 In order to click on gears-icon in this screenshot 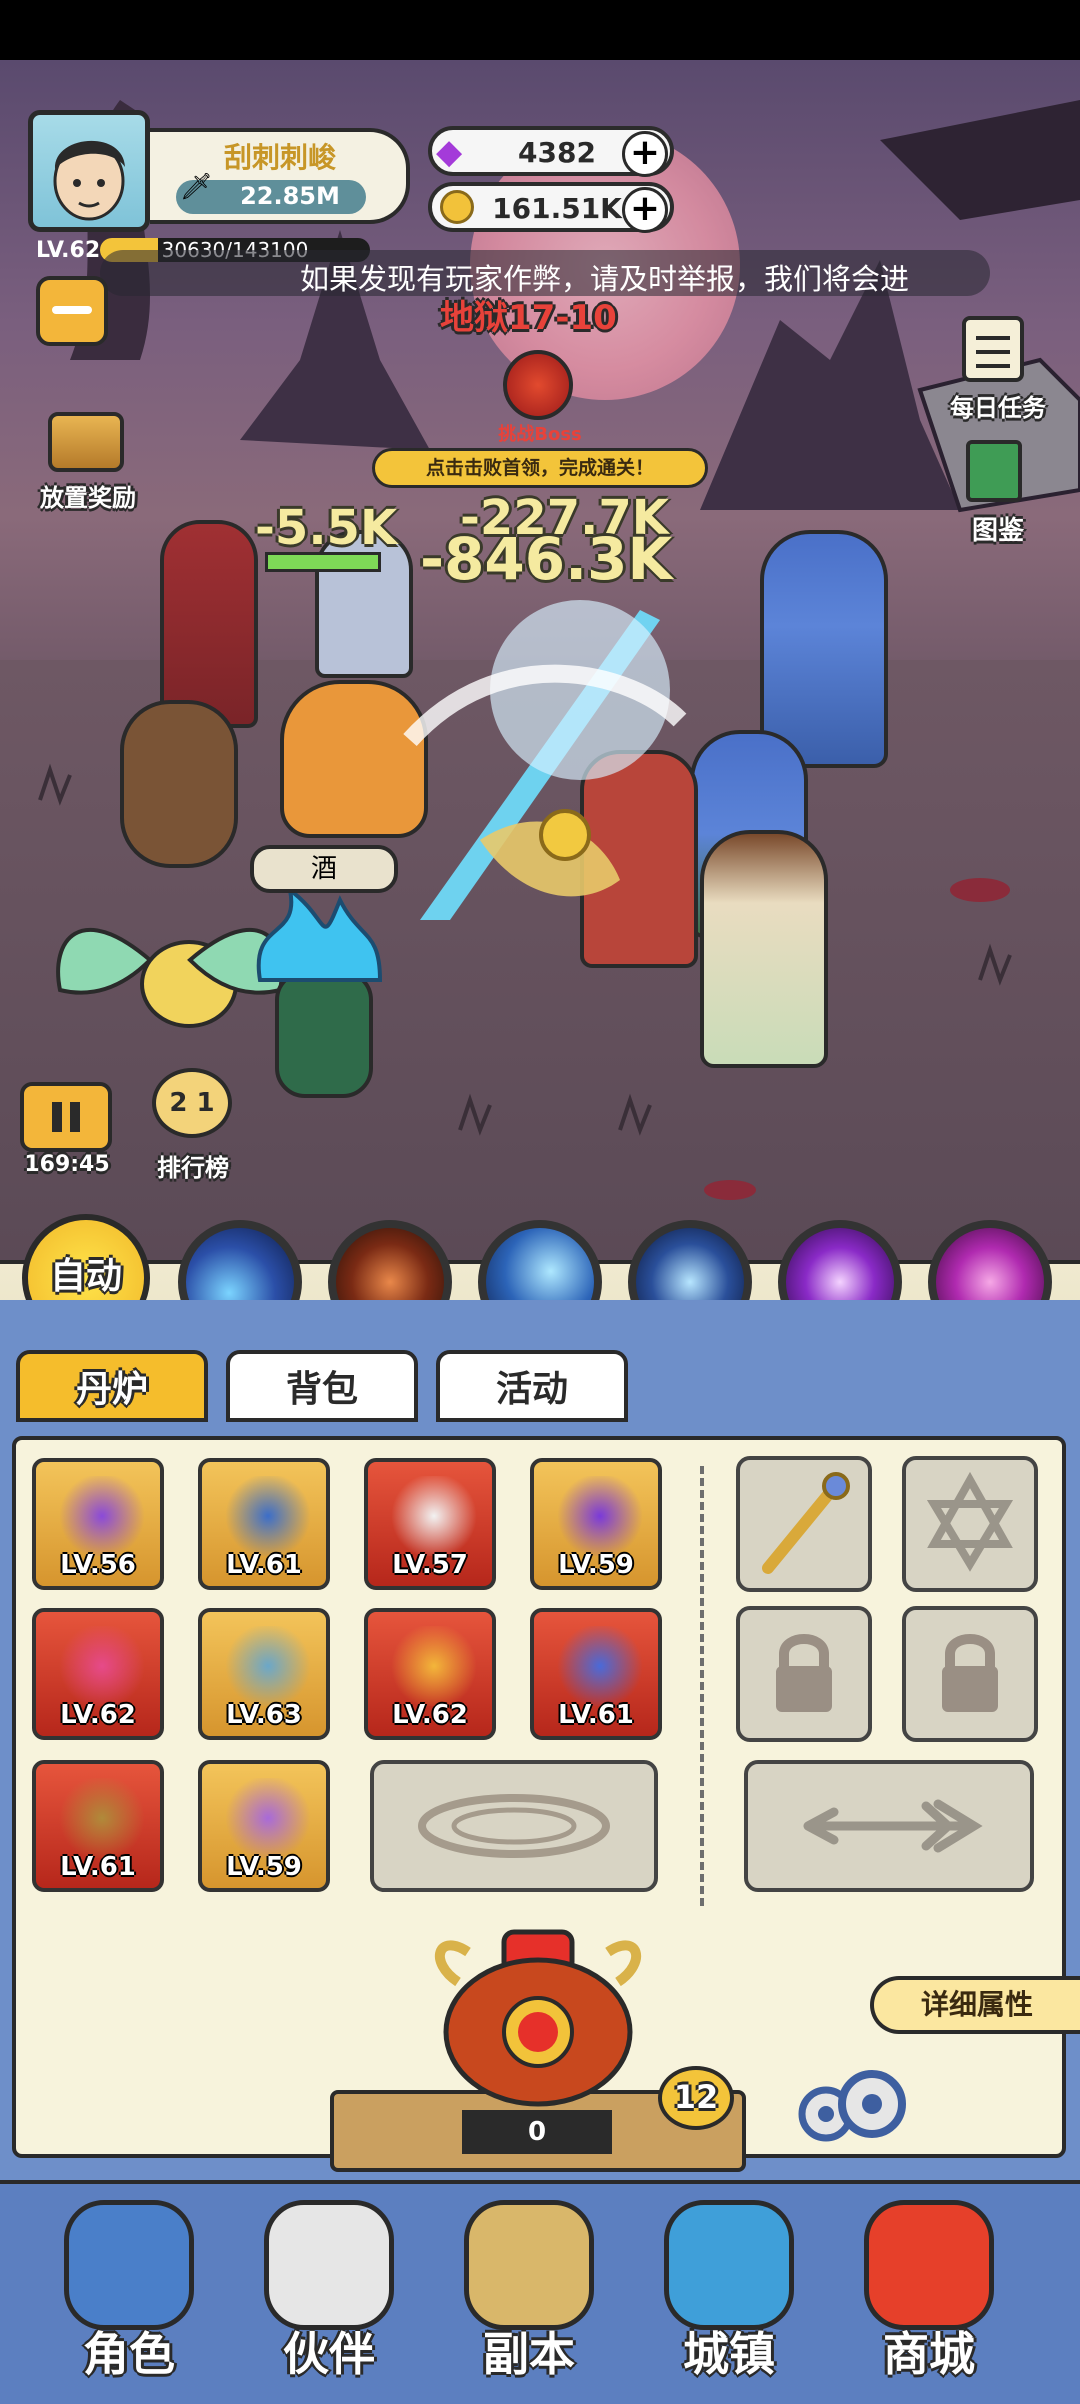, I will do `click(852, 2106)`.